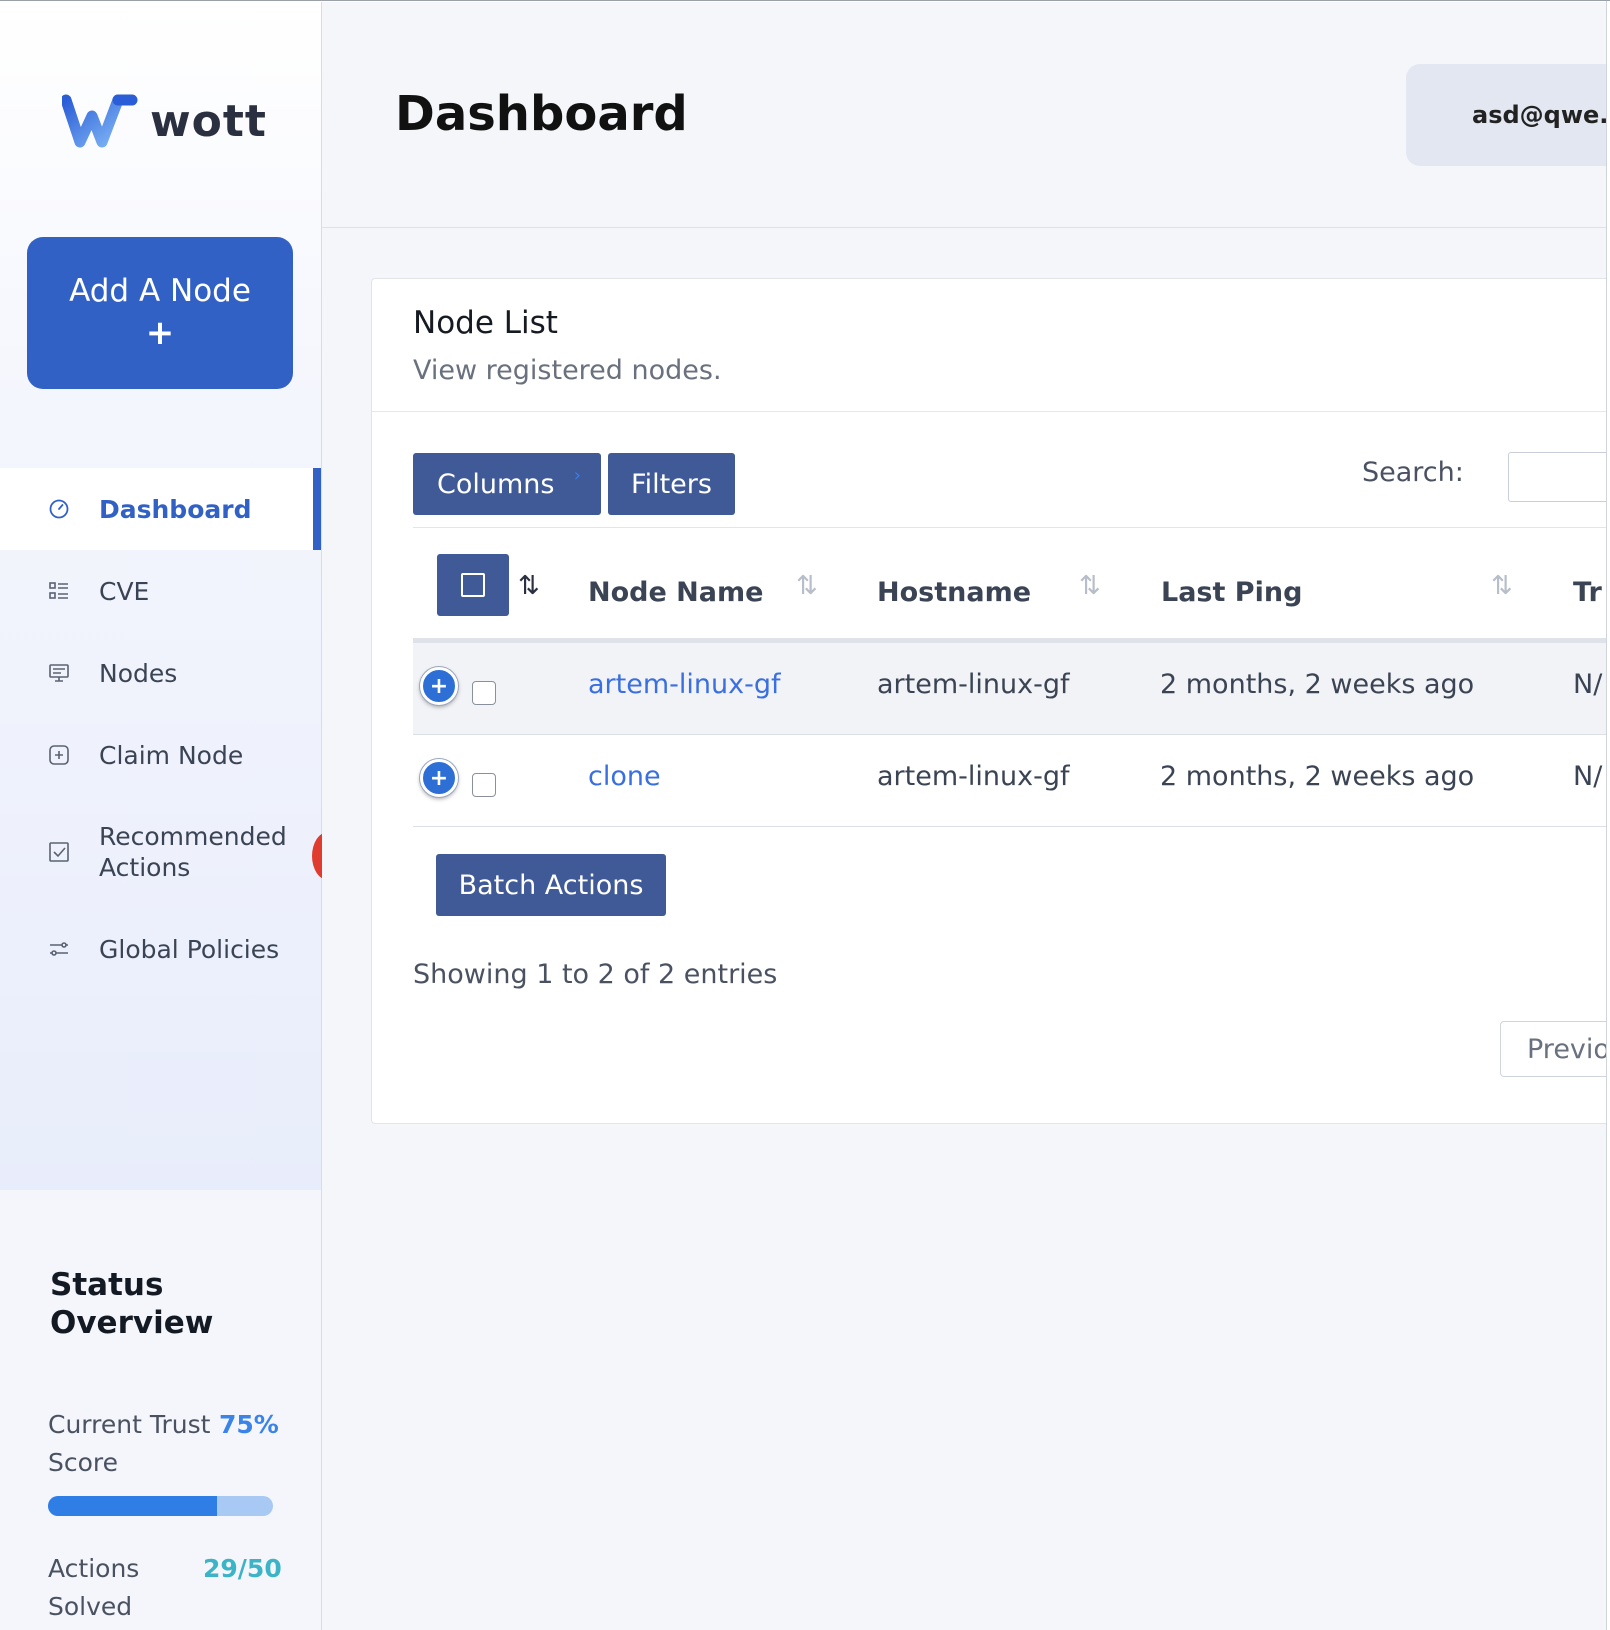 This screenshot has width=1610, height=1630. I want to click on card-title: Node List, so click(485, 323).